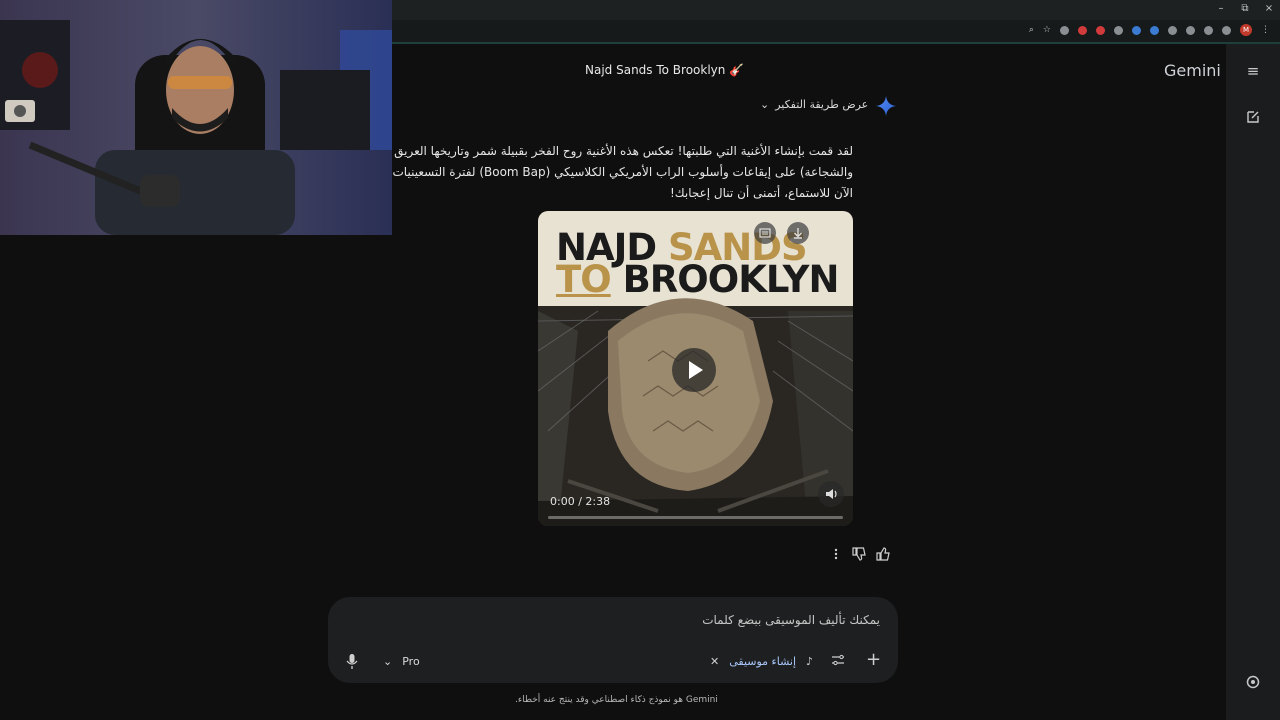 Image resolution: width=1280 pixels, height=720 pixels. Describe the element at coordinates (1253, 382) in the screenshot. I see `right-rail: ≡` at that location.